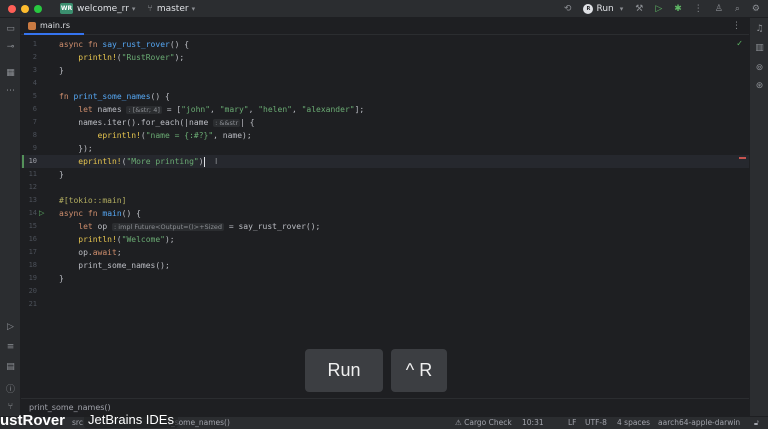  Describe the element at coordinates (756, 9) in the screenshot. I see `settings-gear-icon: ⚙` at that location.